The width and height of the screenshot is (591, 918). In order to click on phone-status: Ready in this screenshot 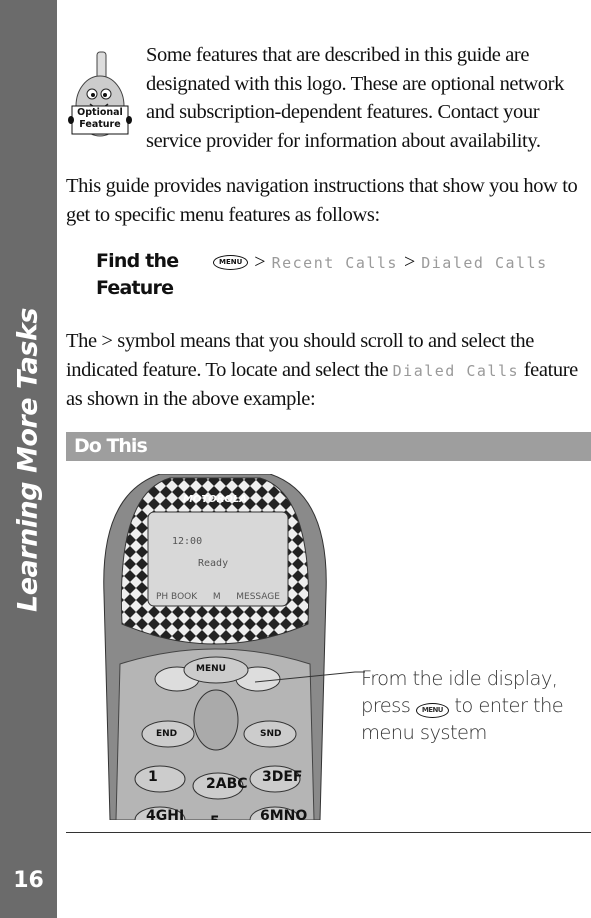, I will do `click(213, 563)`.